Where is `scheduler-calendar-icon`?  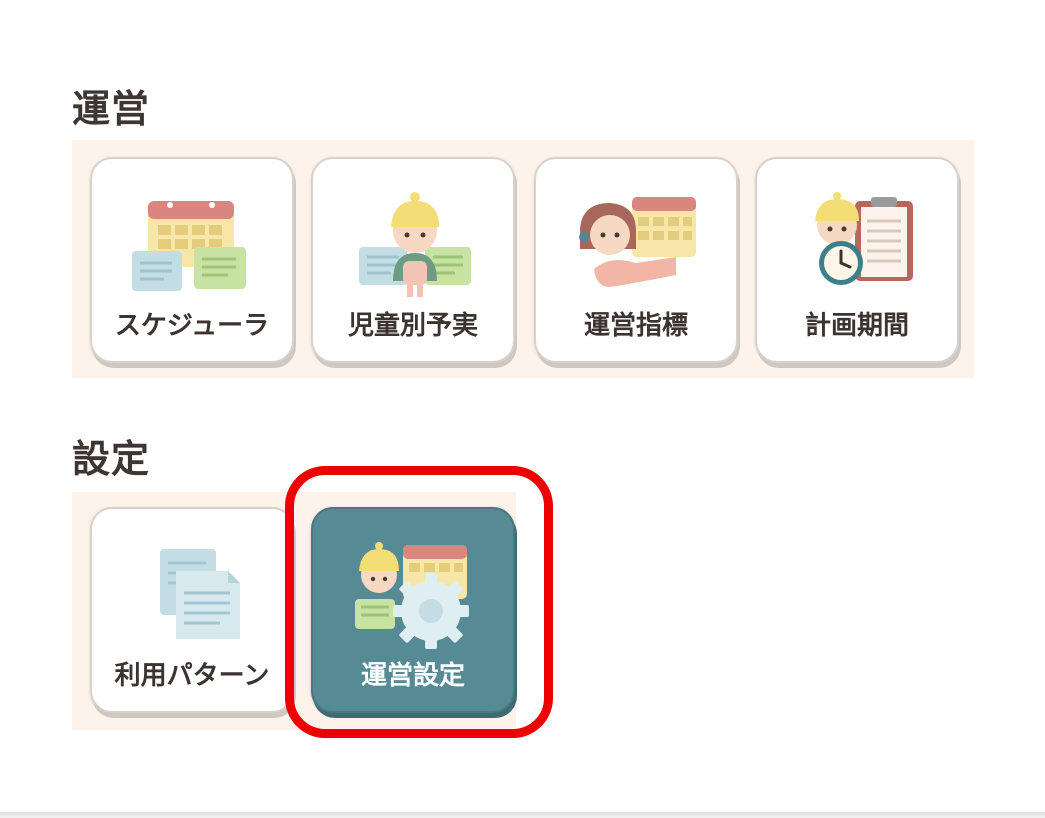 scheduler-calendar-icon is located at coordinates (194, 247).